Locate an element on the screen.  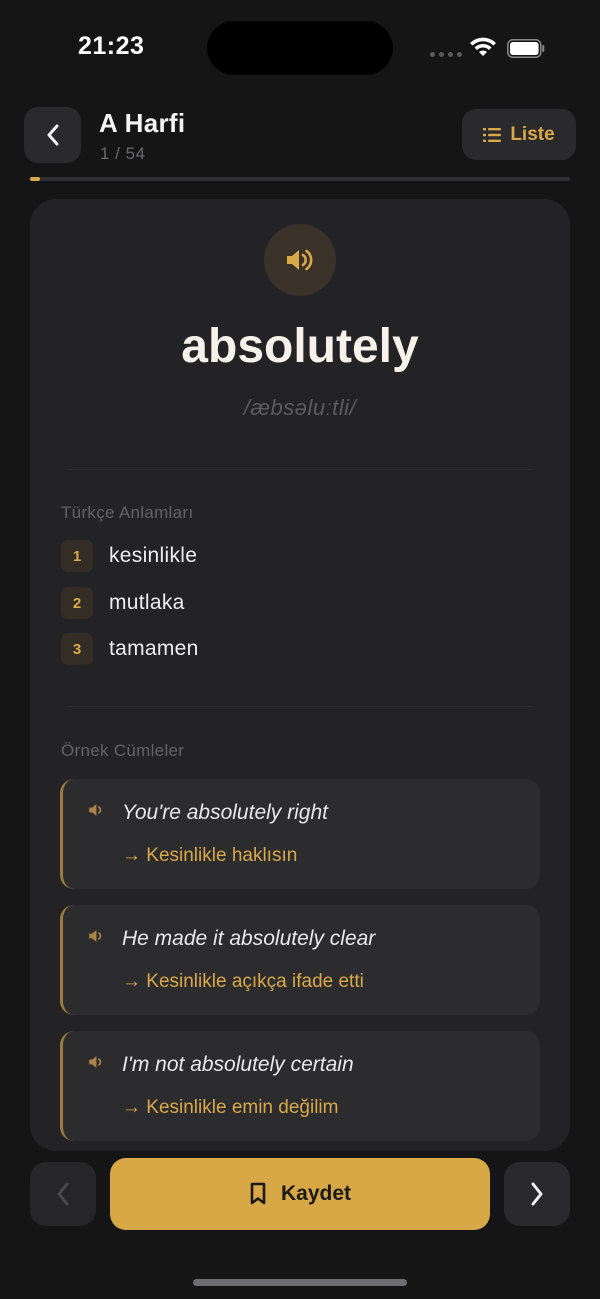
status-time: 21:23 is located at coordinates (111, 46).